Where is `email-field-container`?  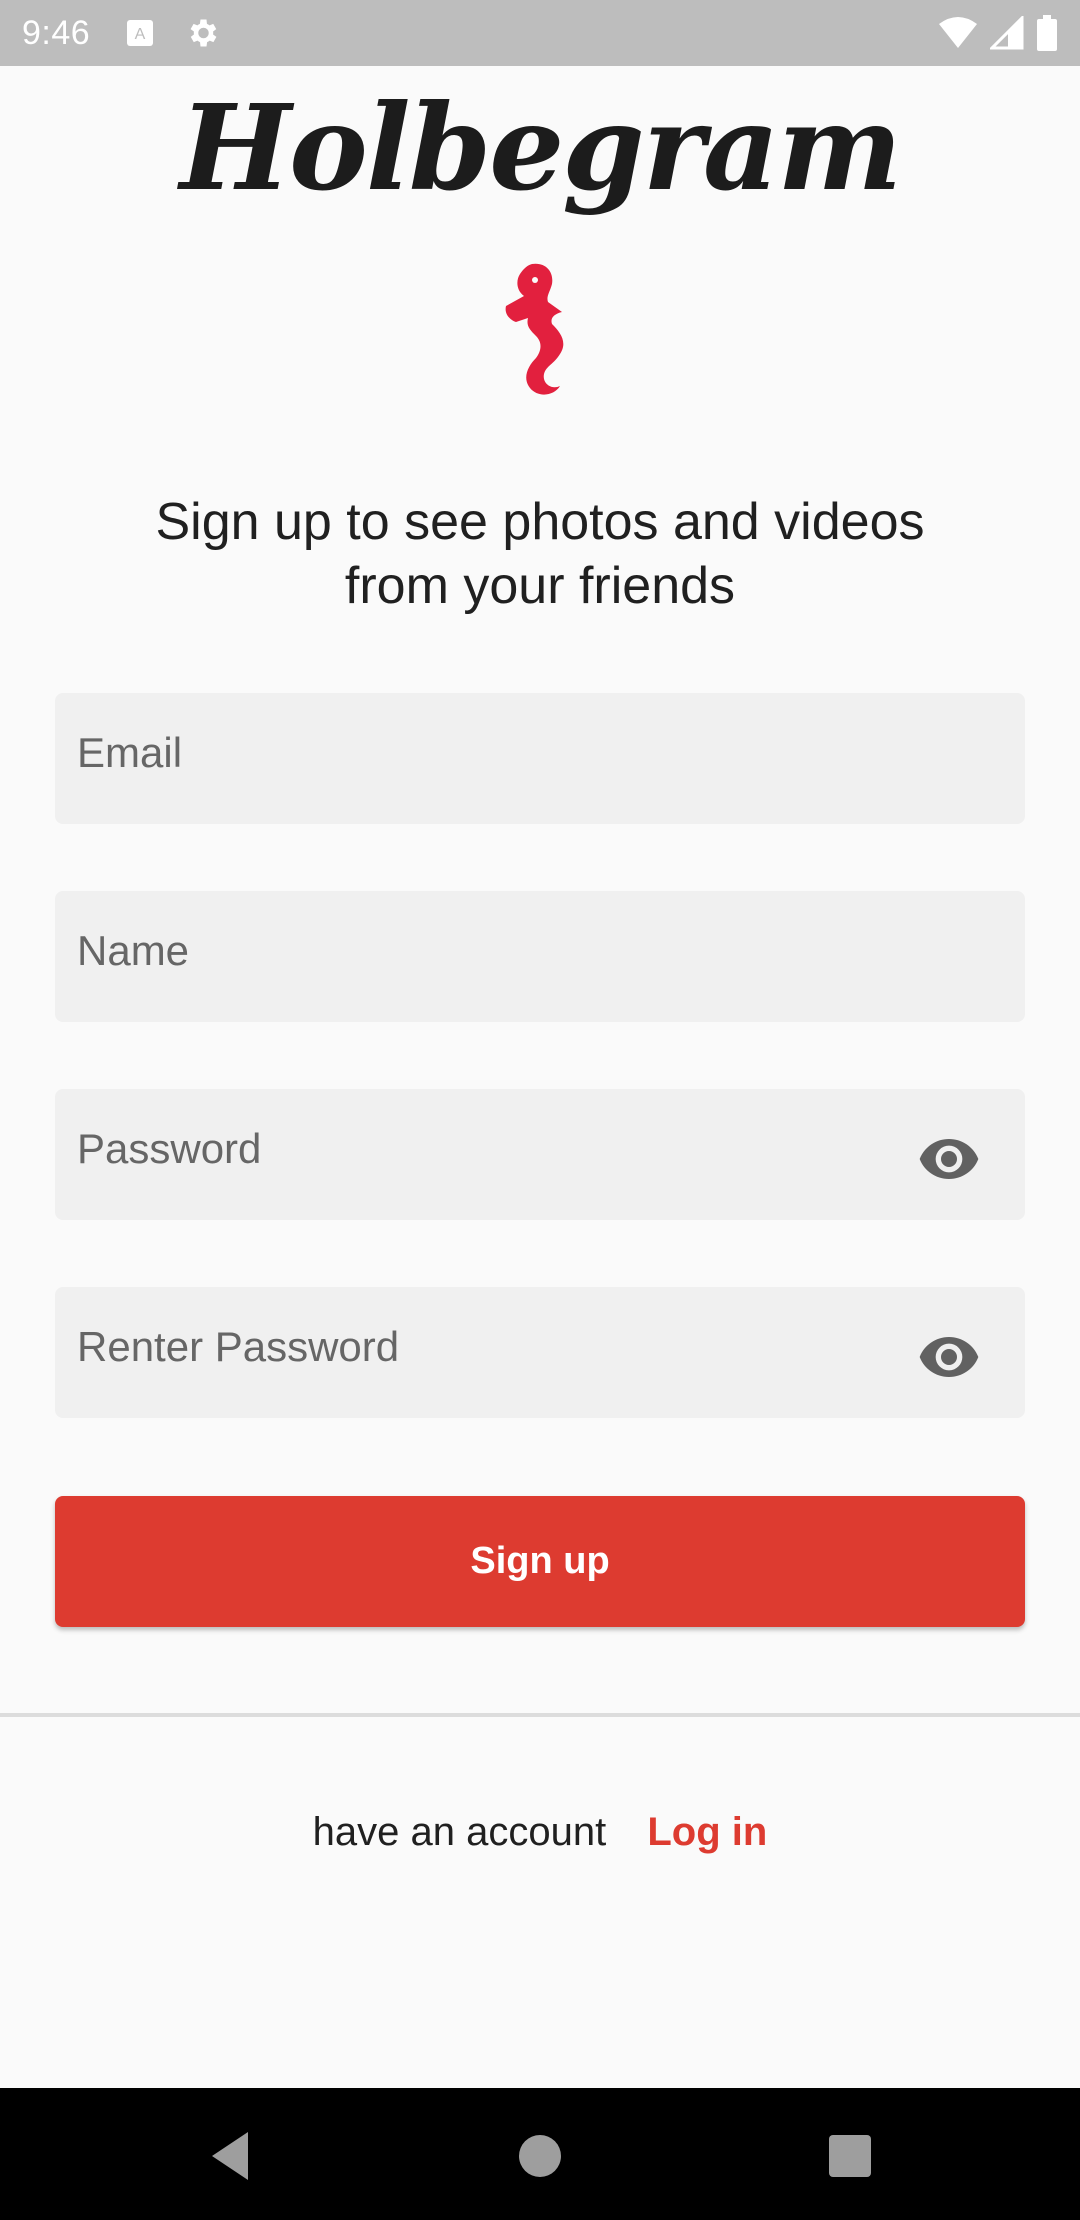 email-field-container is located at coordinates (540, 758).